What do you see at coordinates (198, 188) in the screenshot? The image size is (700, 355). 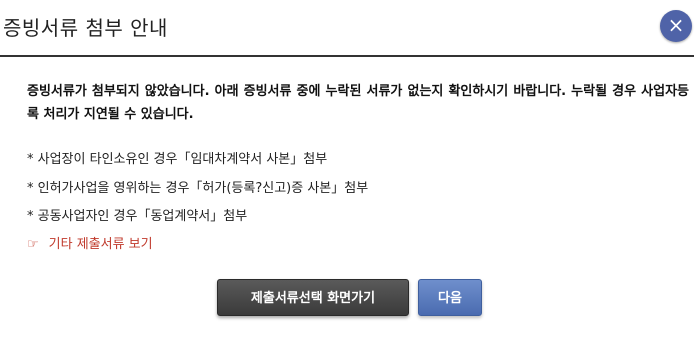 I see `requirement-item-license: * 인허가사업을 영위하는 경우「허가(등록?신고)증 사본」첨부` at bounding box center [198, 188].